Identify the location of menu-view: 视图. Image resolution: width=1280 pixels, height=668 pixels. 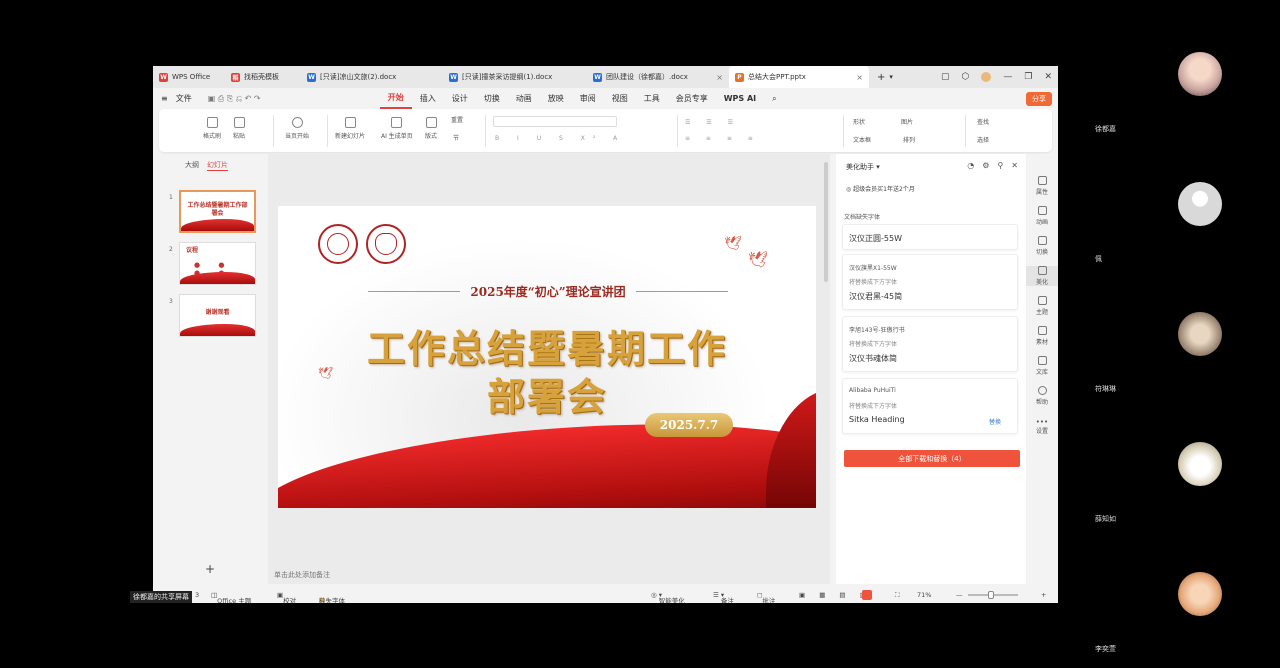
(620, 98).